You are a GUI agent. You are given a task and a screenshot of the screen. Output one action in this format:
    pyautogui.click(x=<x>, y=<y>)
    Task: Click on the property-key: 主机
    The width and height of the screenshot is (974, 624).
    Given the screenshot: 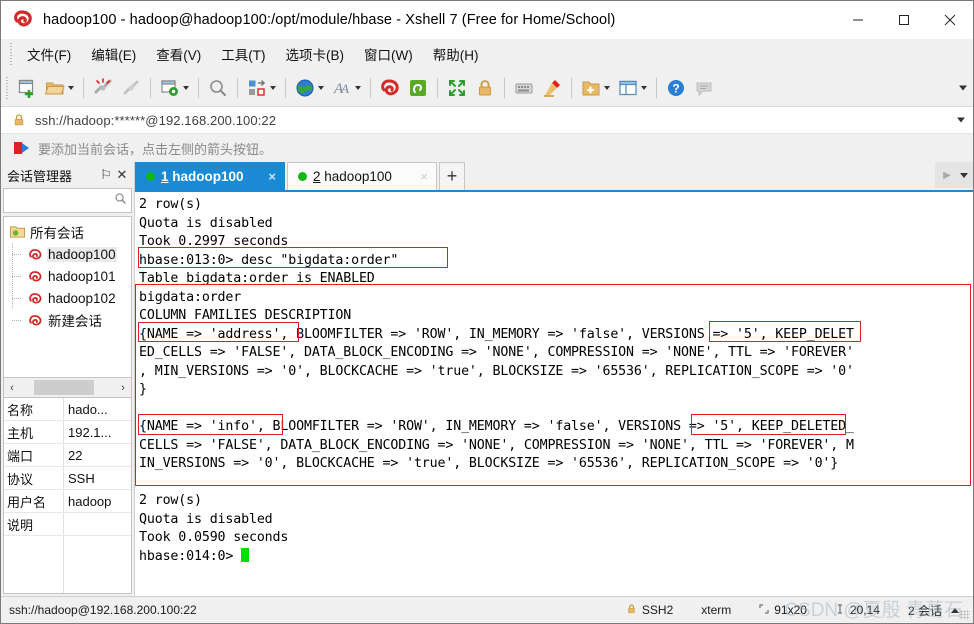 What is the action you would take?
    pyautogui.click(x=34, y=432)
    